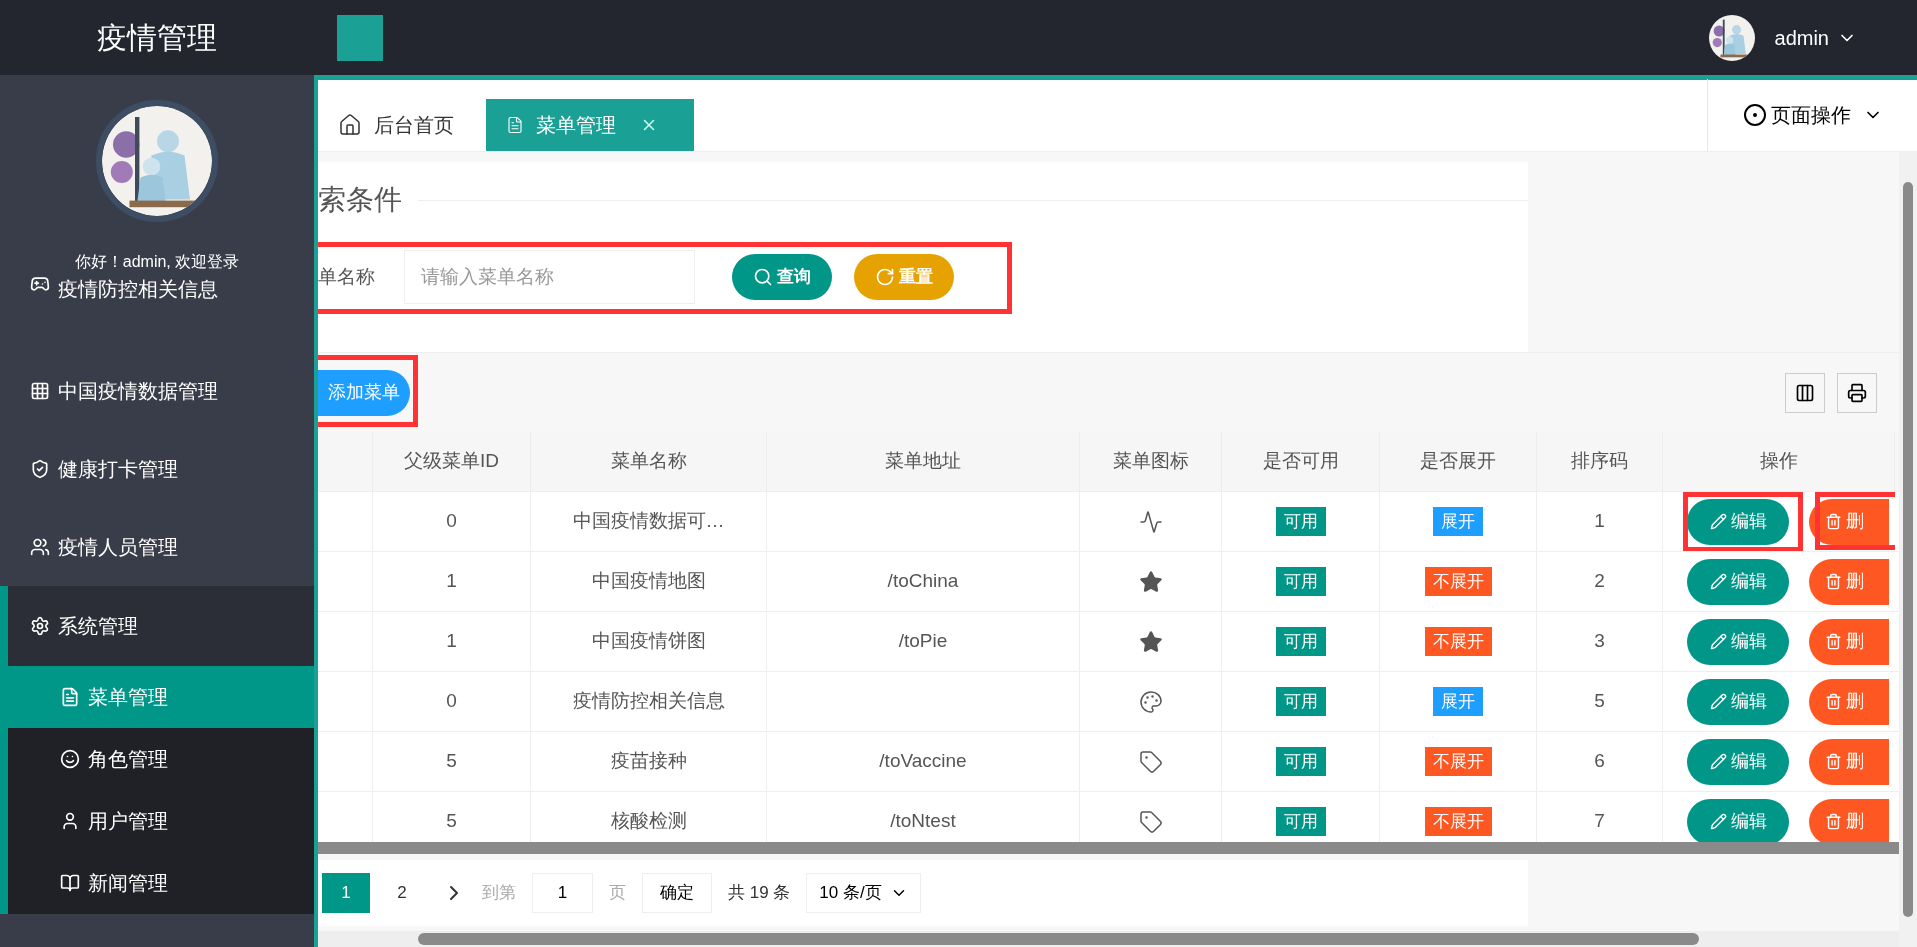 This screenshot has width=1917, height=947. What do you see at coordinates (923, 461) in the screenshot?
I see `column-header: 菜单地址` at bounding box center [923, 461].